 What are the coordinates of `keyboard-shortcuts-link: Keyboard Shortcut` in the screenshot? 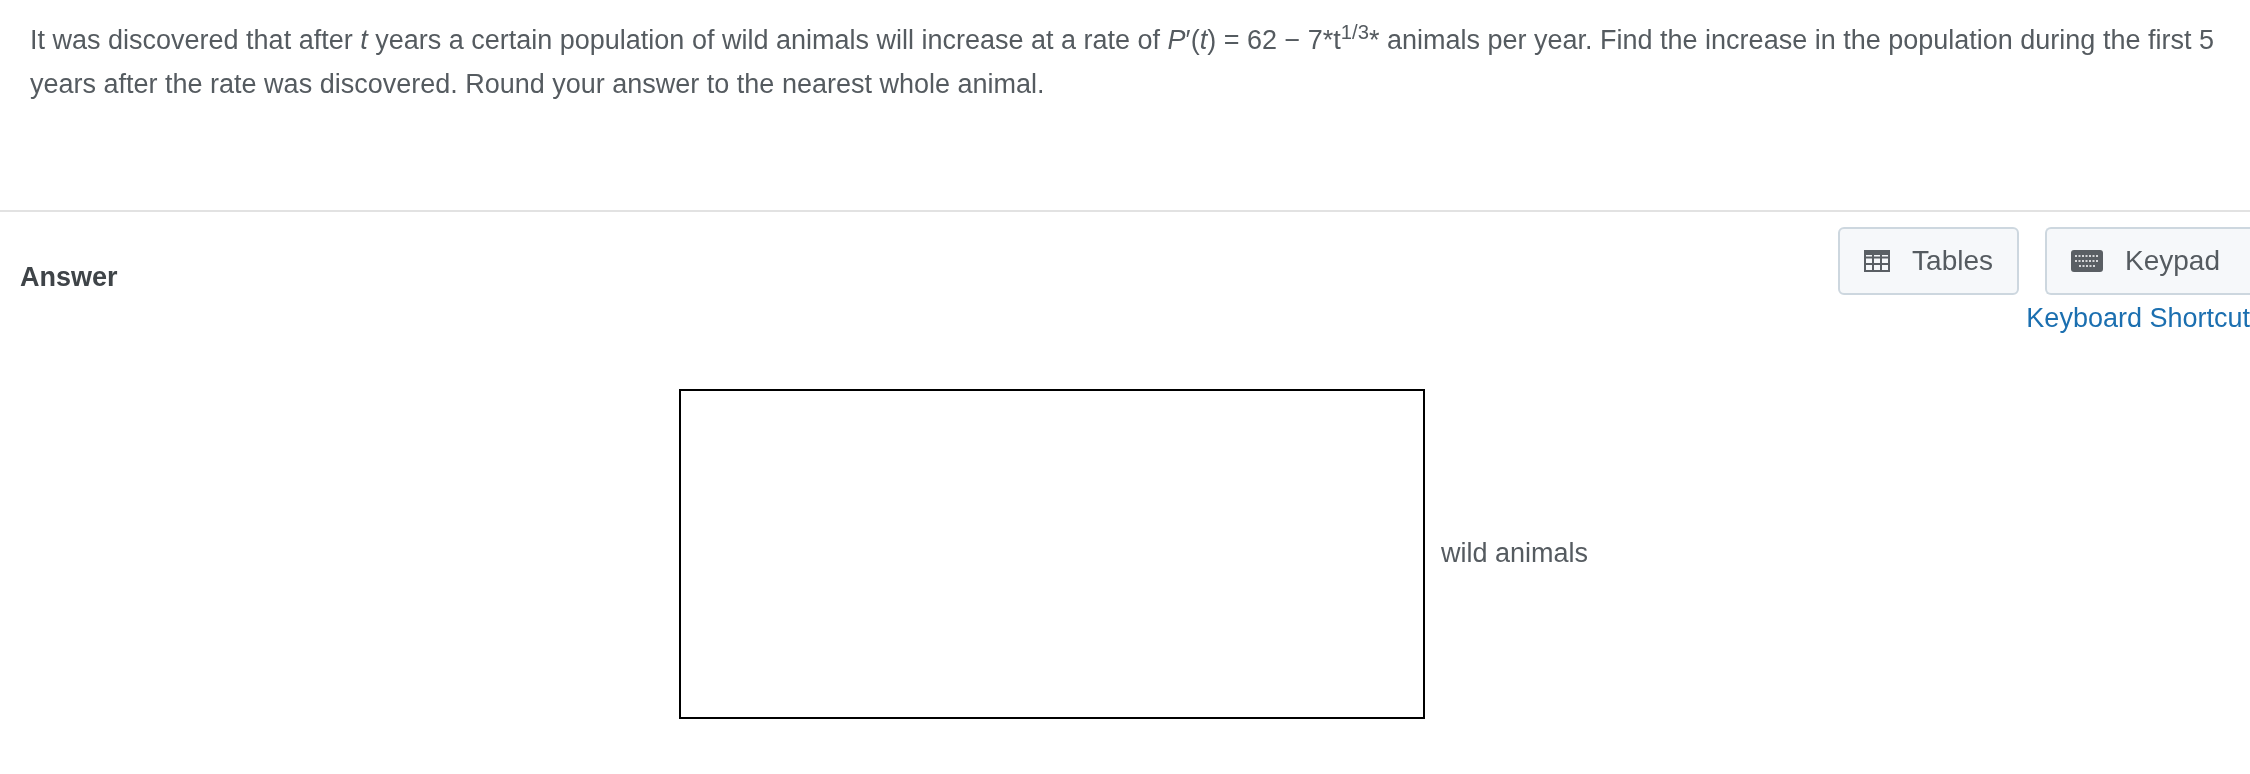 It's located at (2138, 318).